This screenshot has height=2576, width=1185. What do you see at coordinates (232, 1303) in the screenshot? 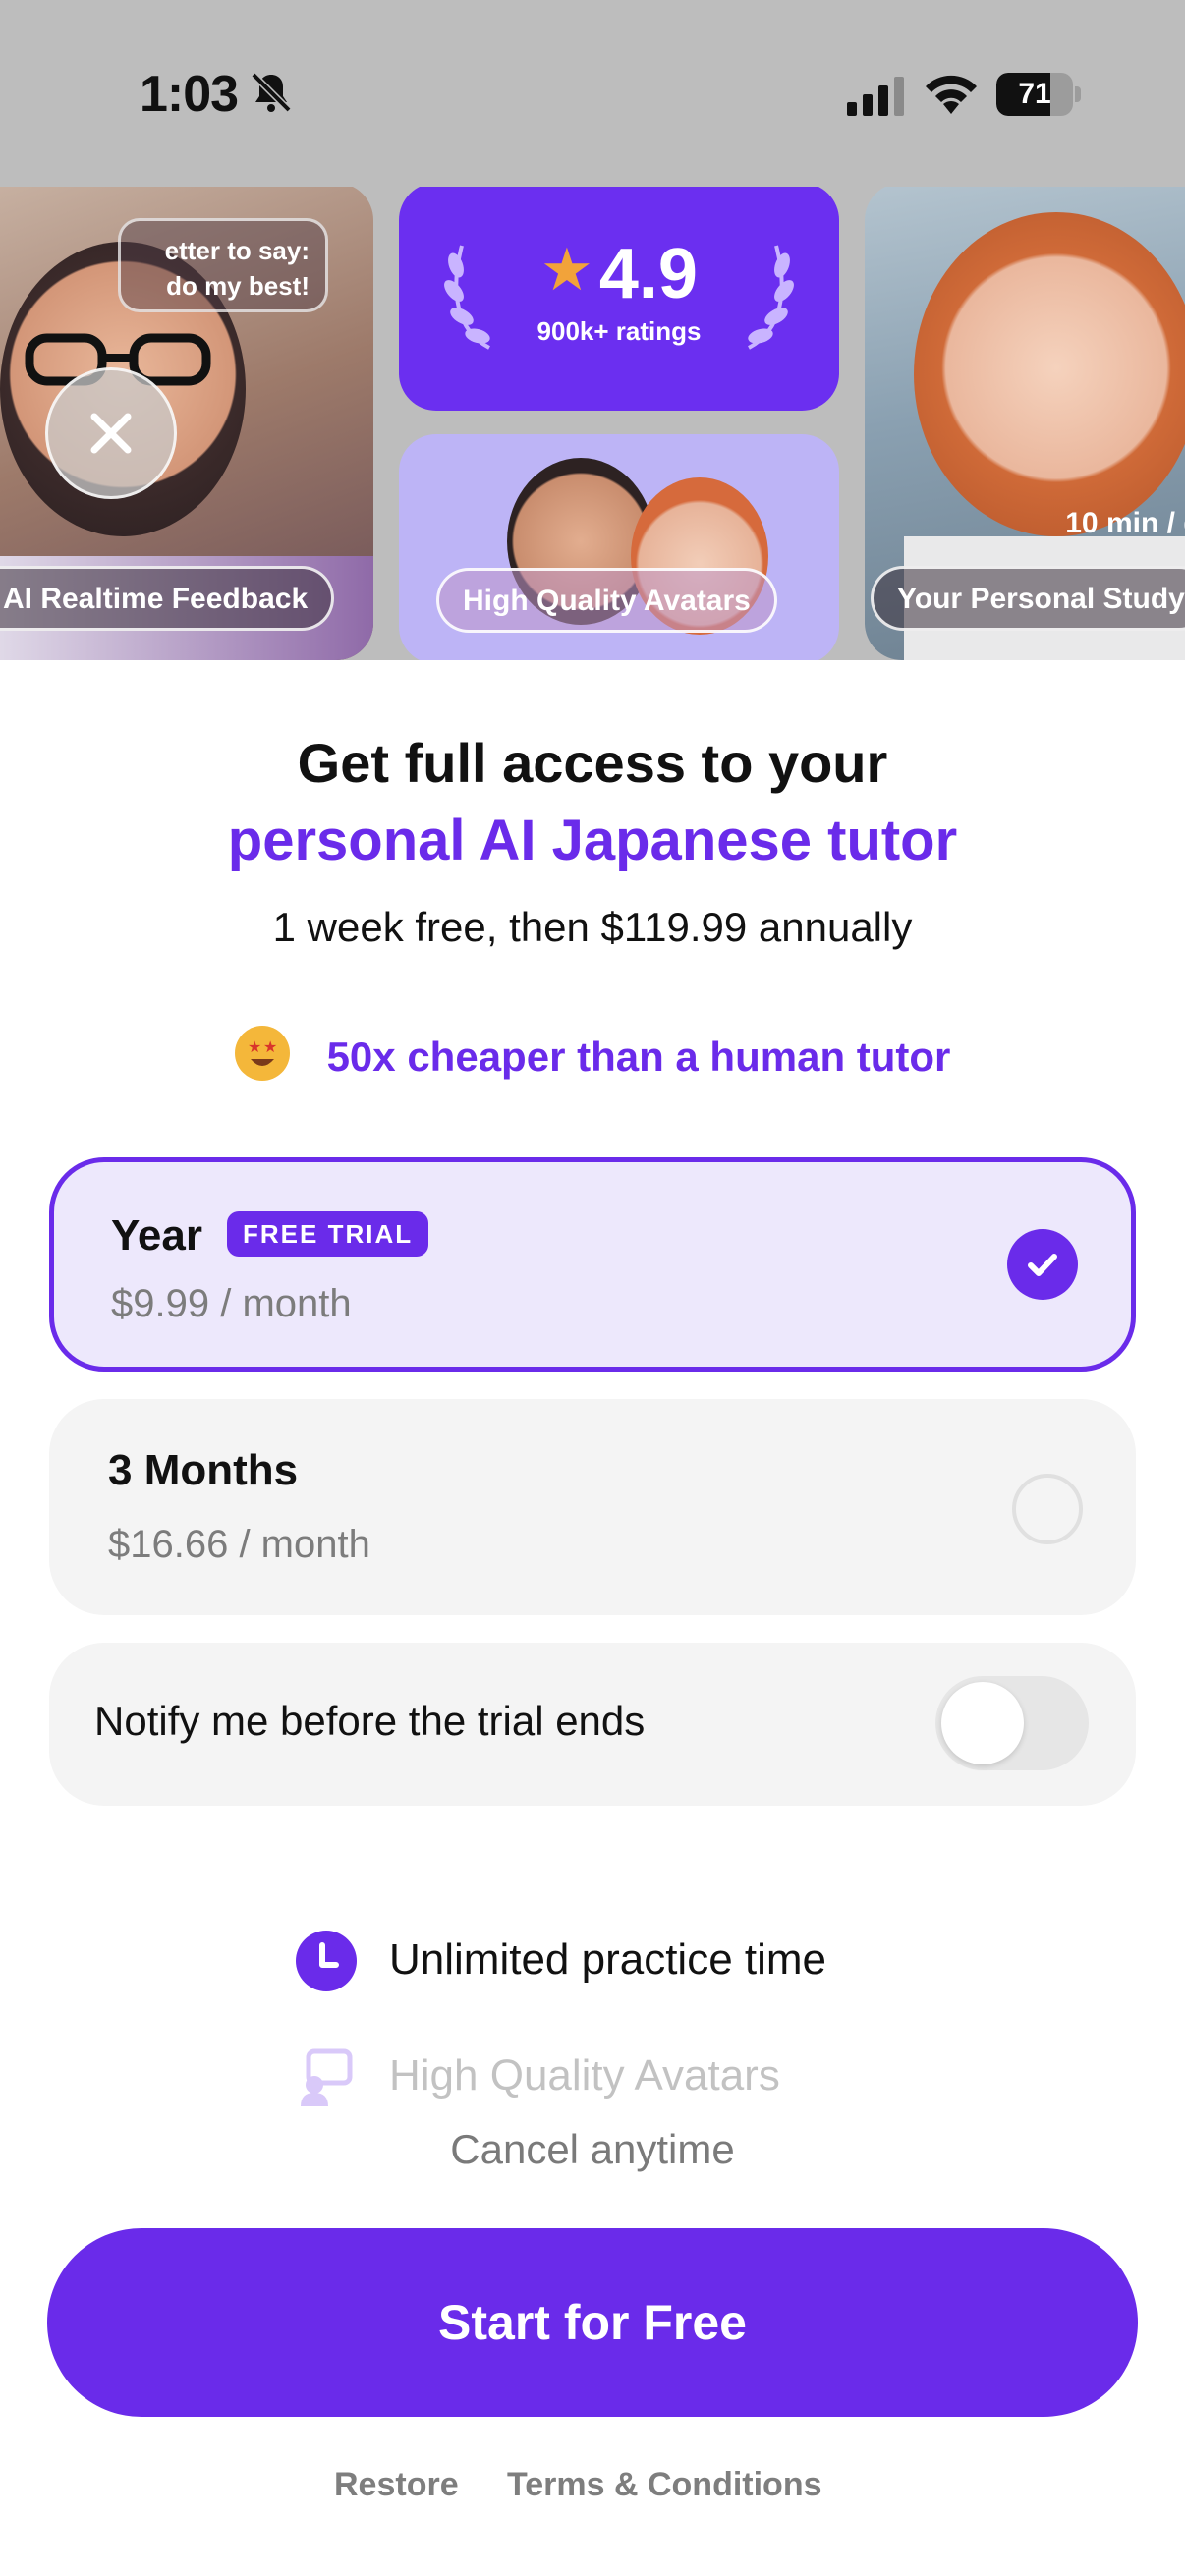
I see `plan-price: $9.99 / month` at bounding box center [232, 1303].